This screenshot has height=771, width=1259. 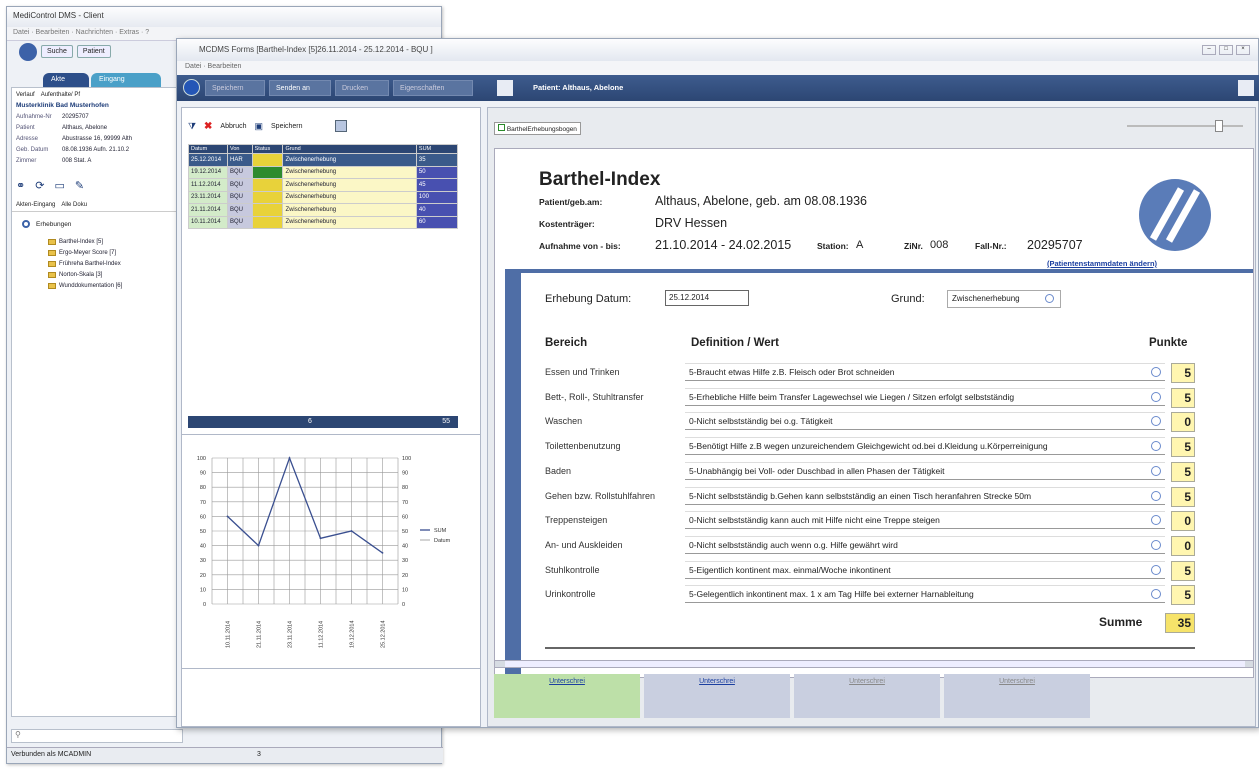 What do you see at coordinates (97, 736) in the screenshot?
I see `filter-field: ⚲` at bounding box center [97, 736].